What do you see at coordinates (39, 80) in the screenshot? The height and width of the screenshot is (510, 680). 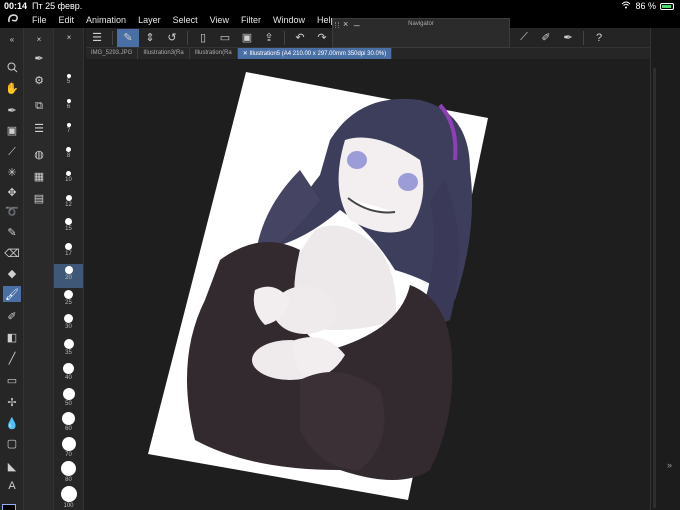 I see `brush-settings-icon: ⚙` at bounding box center [39, 80].